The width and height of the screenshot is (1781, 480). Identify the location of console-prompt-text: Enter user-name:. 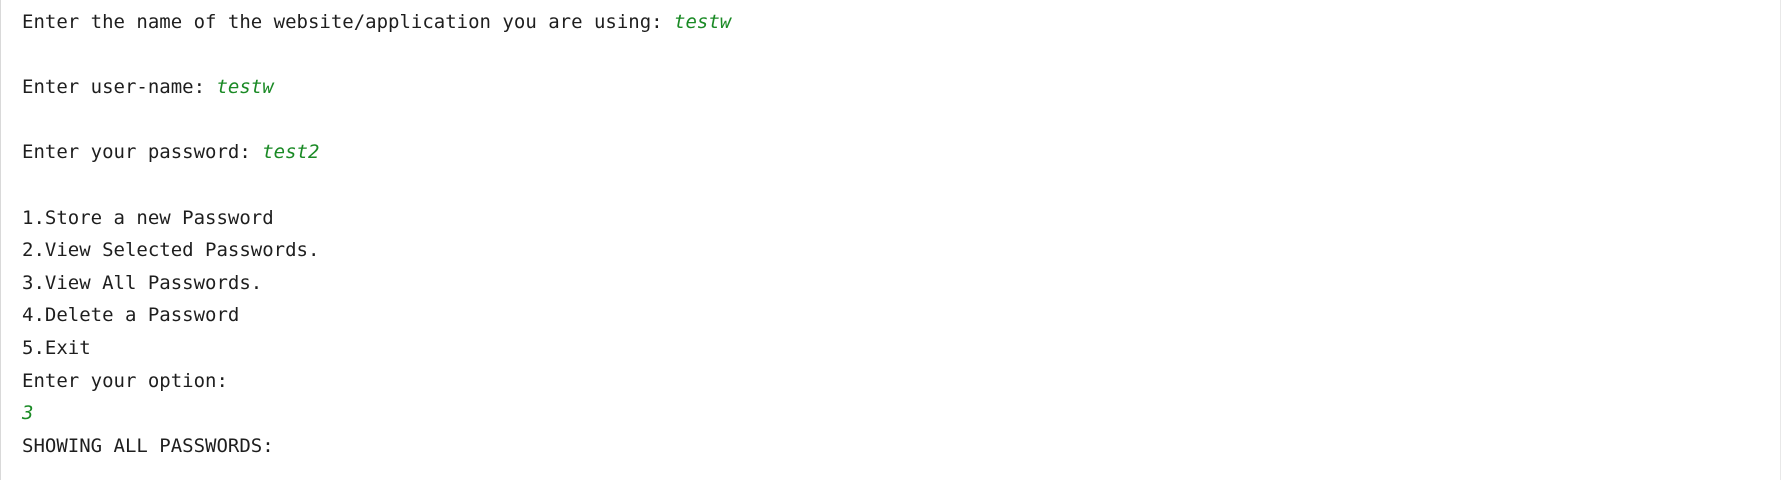
(119, 87).